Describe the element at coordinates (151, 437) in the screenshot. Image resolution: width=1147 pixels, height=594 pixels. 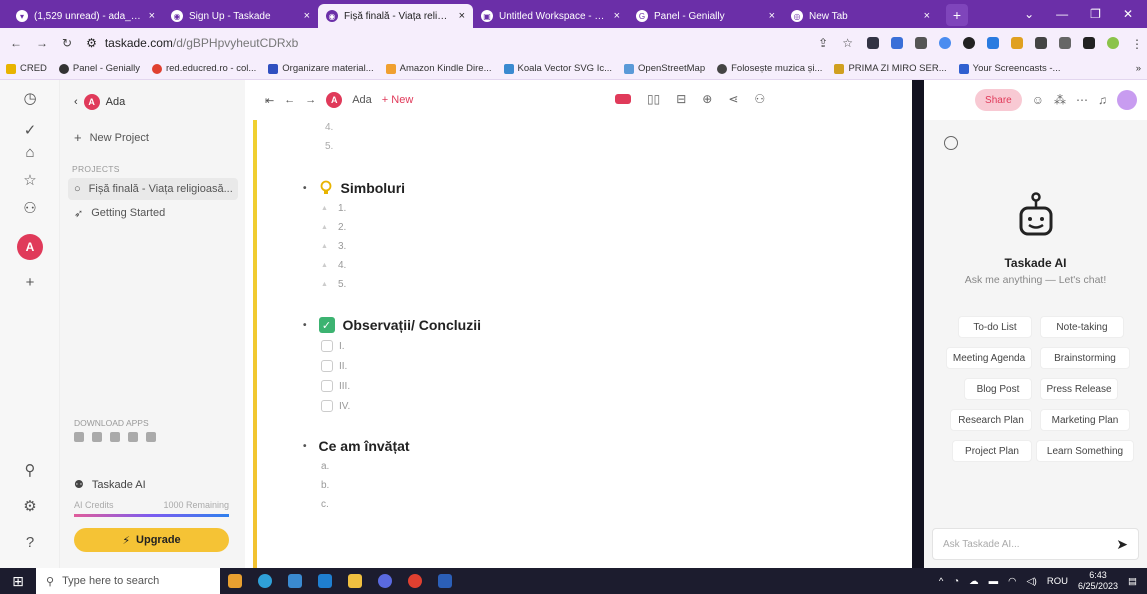
I see `desktop-icon` at that location.